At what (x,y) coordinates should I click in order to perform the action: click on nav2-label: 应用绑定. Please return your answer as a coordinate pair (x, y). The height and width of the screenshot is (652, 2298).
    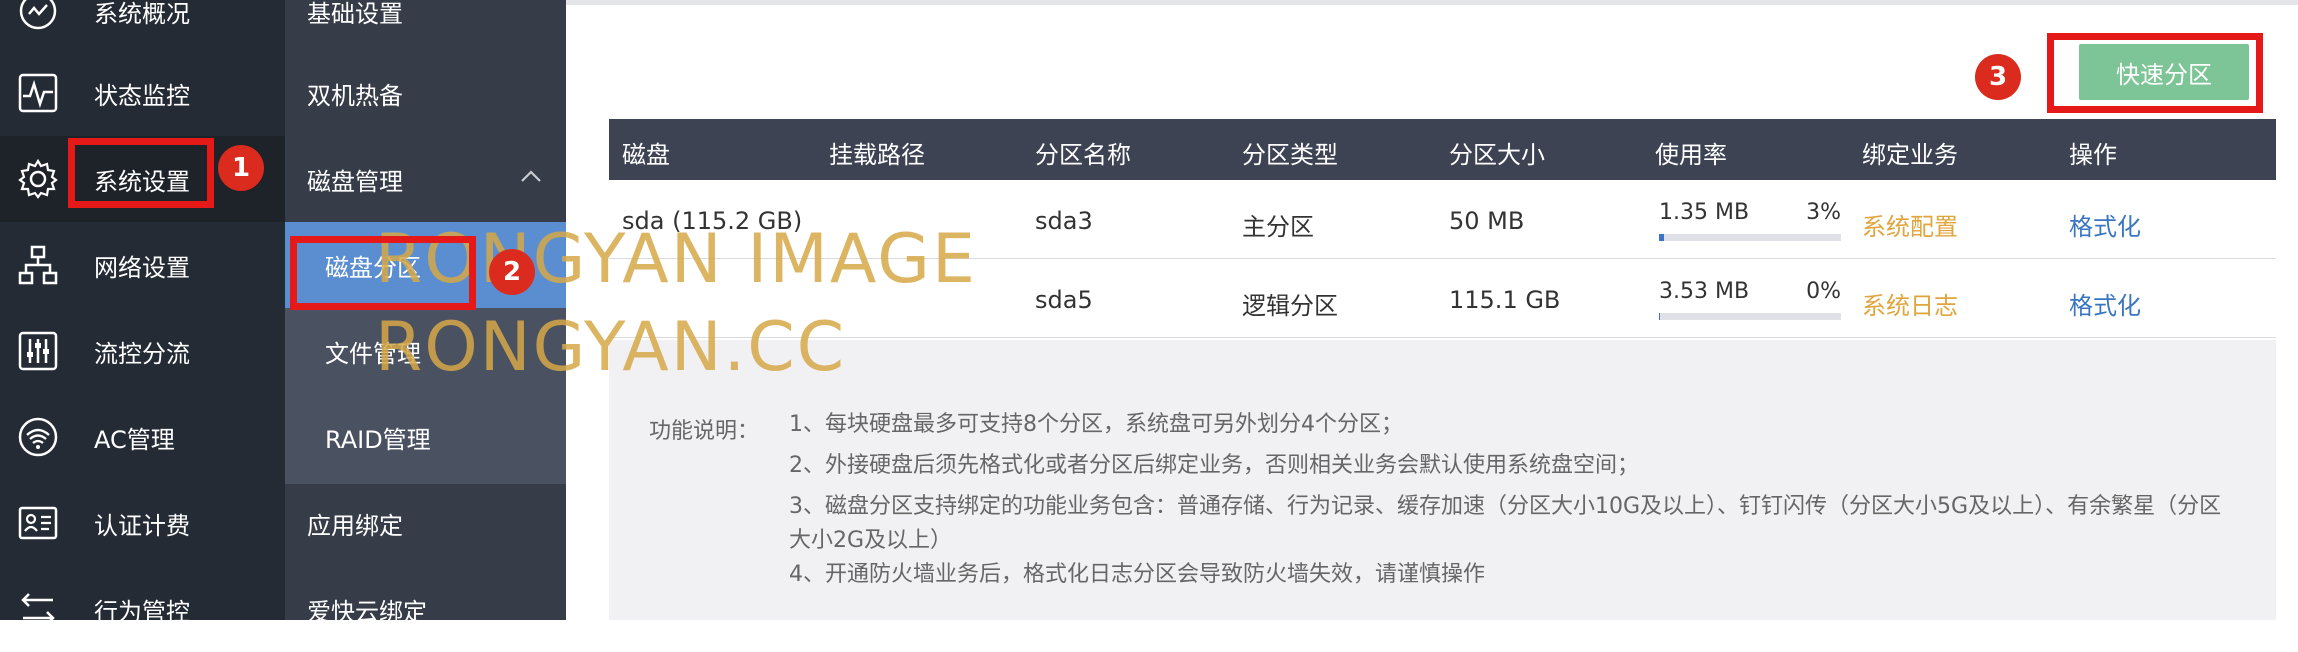
    Looking at the image, I should click on (355, 525).